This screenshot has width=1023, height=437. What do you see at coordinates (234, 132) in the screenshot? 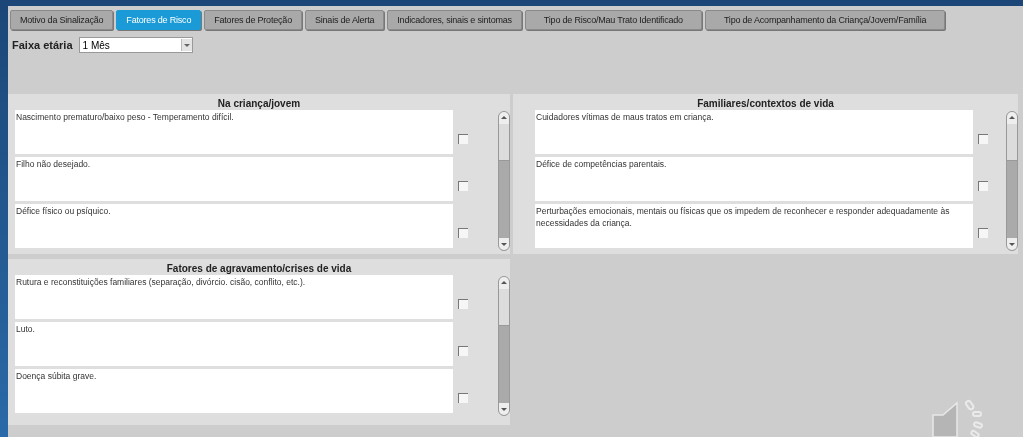
I see `item-text: Nascimento prematuro/baixo peso - Temperamento difícil.` at bounding box center [234, 132].